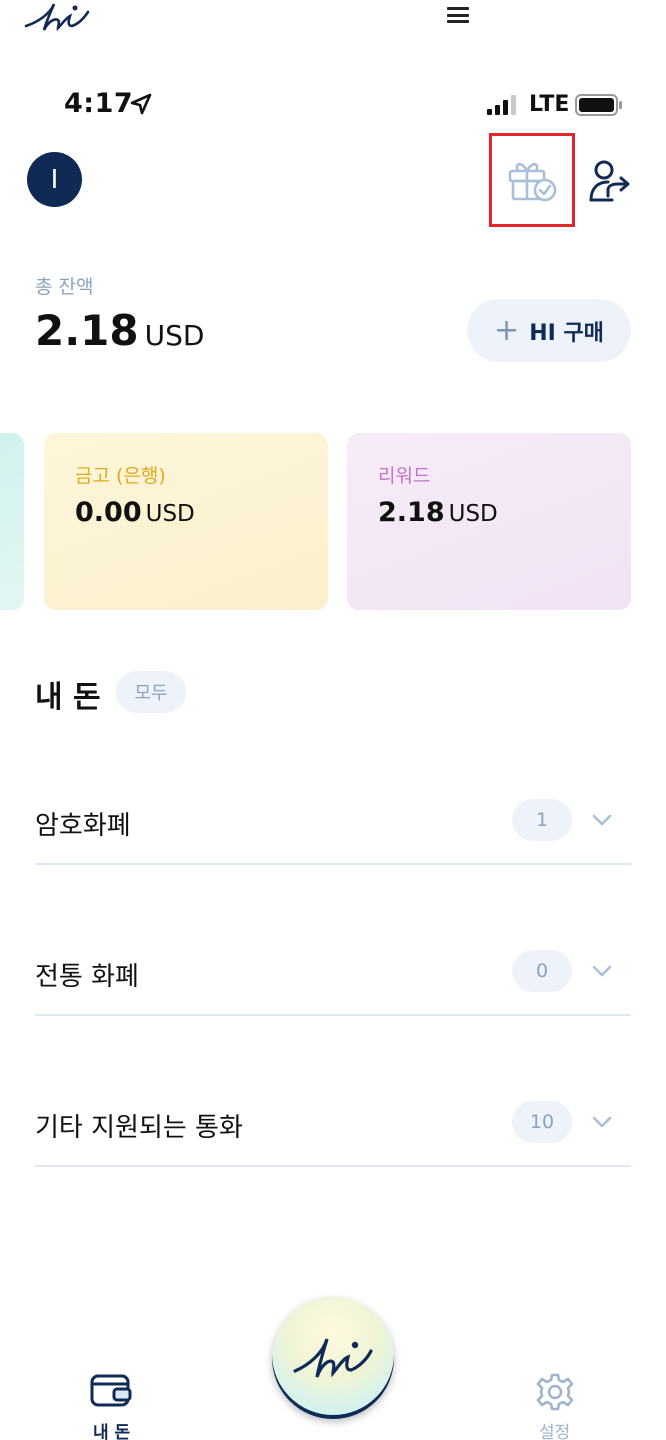  I want to click on buy-hi-button: + HI 구매, so click(549, 330).